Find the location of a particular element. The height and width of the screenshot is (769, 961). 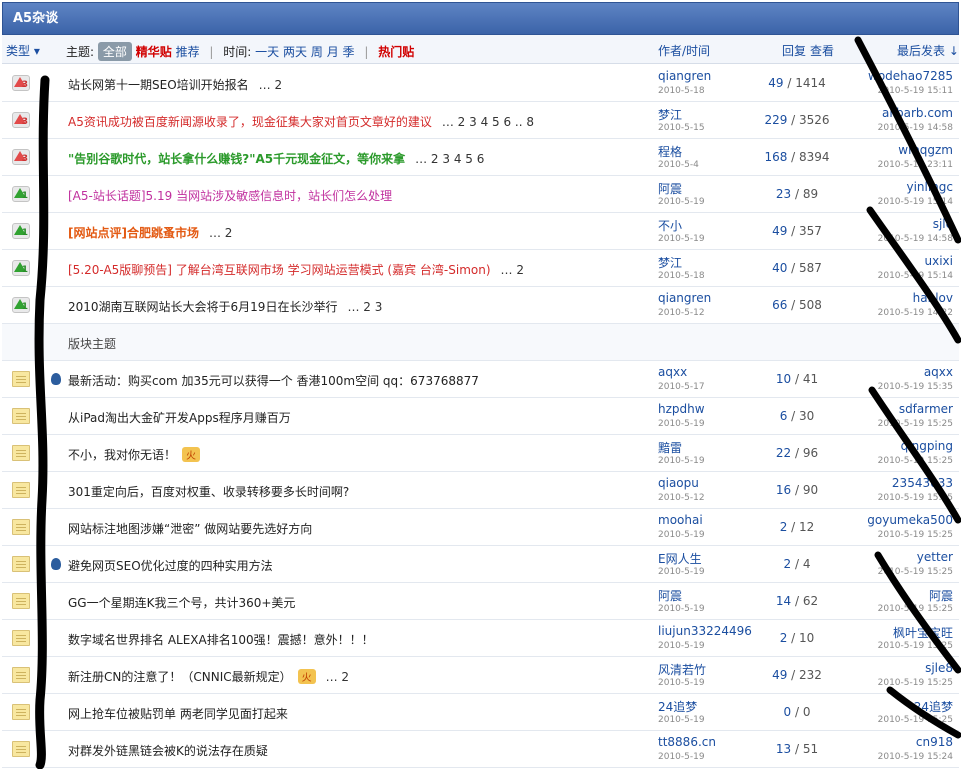

thread-title-link: 新注册CN的注意了！（CNNIC最新规定） is located at coordinates (180, 677).